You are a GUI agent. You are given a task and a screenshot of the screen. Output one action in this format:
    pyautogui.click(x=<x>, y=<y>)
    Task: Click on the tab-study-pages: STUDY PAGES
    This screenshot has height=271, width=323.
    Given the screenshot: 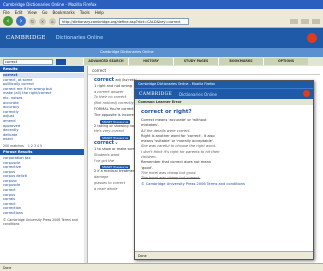 What is the action you would take?
    pyautogui.click(x=195, y=61)
    